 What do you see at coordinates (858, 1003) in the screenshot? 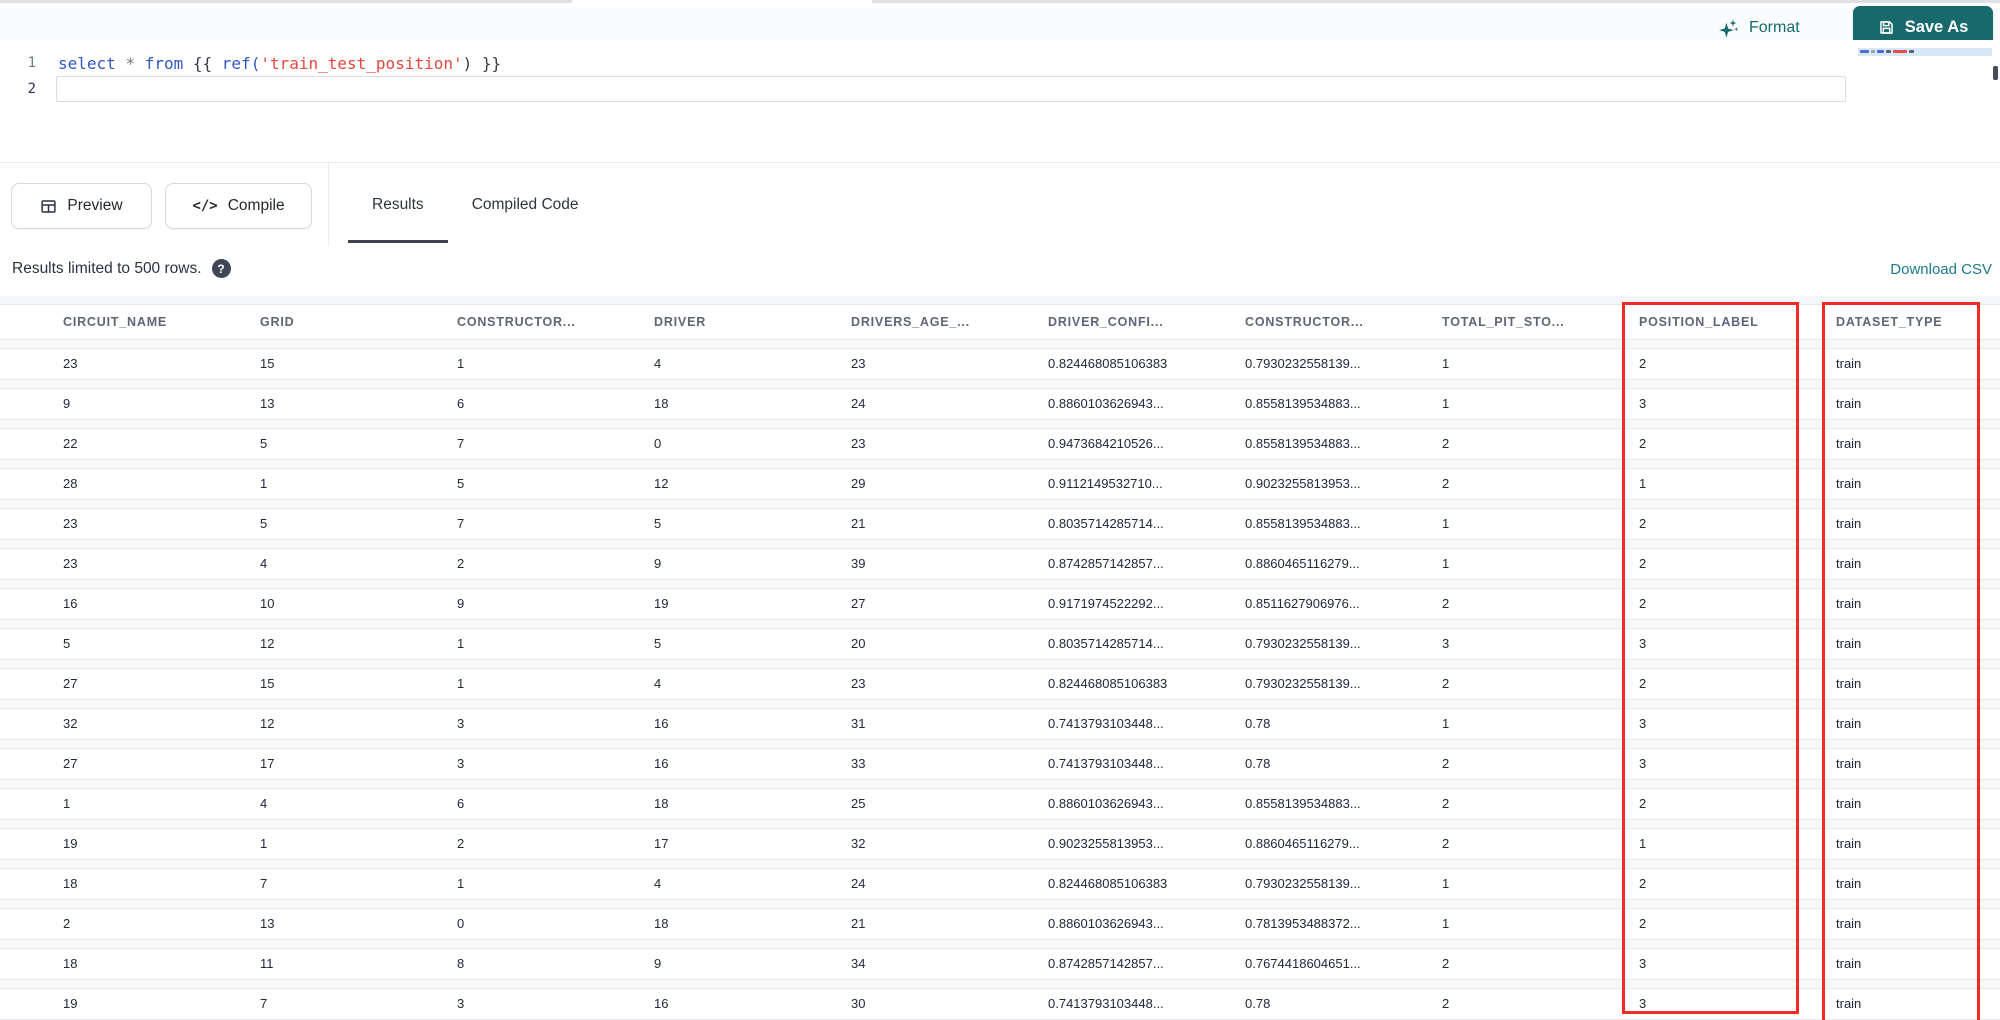
I see `table-cell: 30` at bounding box center [858, 1003].